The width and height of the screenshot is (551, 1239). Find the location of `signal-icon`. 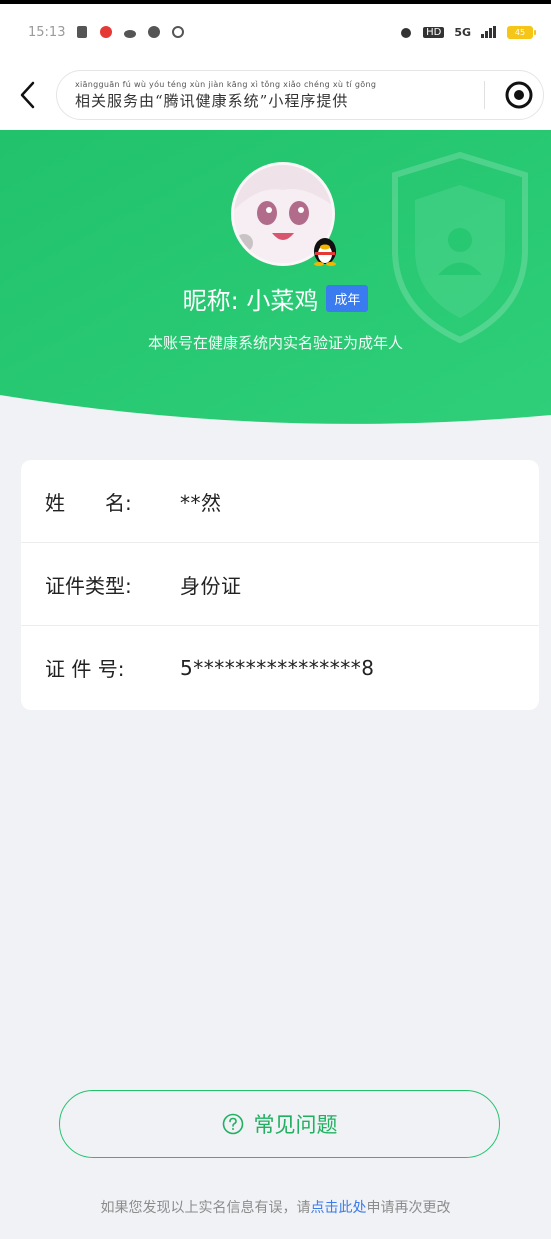

signal-icon is located at coordinates (488, 32).